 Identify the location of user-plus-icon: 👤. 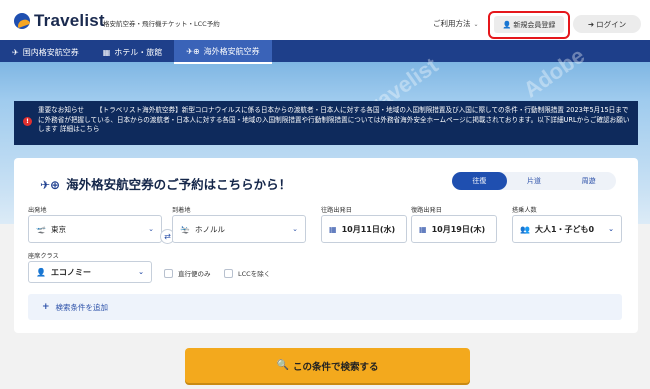
(507, 24).